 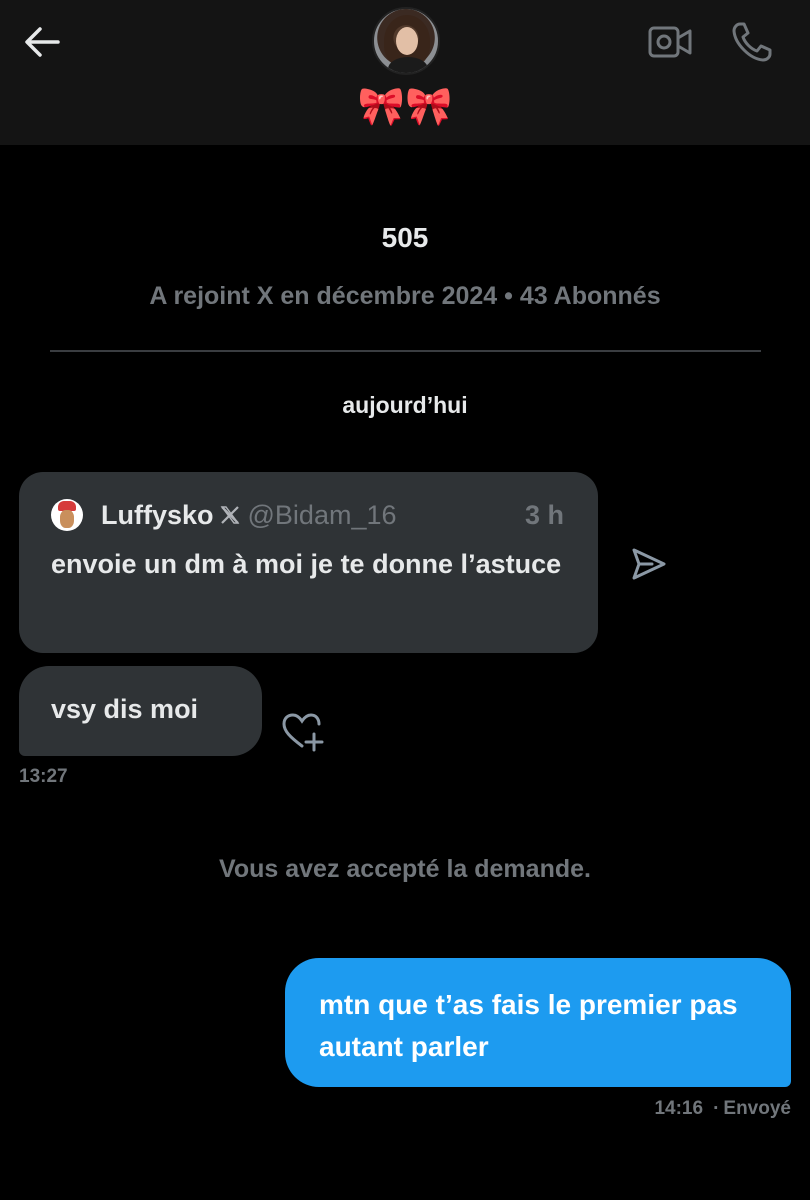 I want to click on quoted-post-text: envoie un dm à moi je te donne l’astuce, so click(x=306, y=564).